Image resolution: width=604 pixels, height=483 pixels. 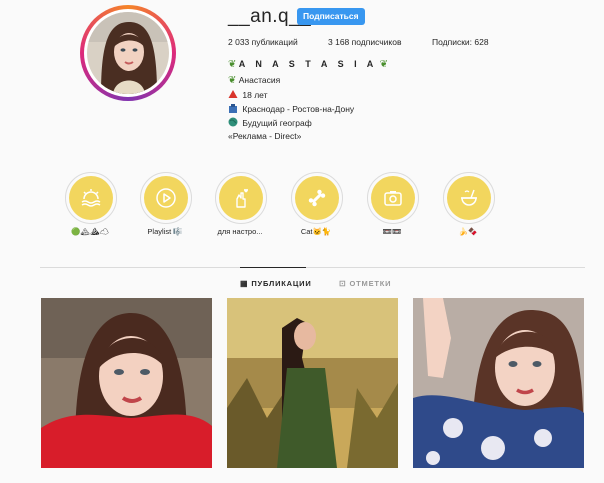 I want to click on following-count: Подписки: 628, so click(x=460, y=42).